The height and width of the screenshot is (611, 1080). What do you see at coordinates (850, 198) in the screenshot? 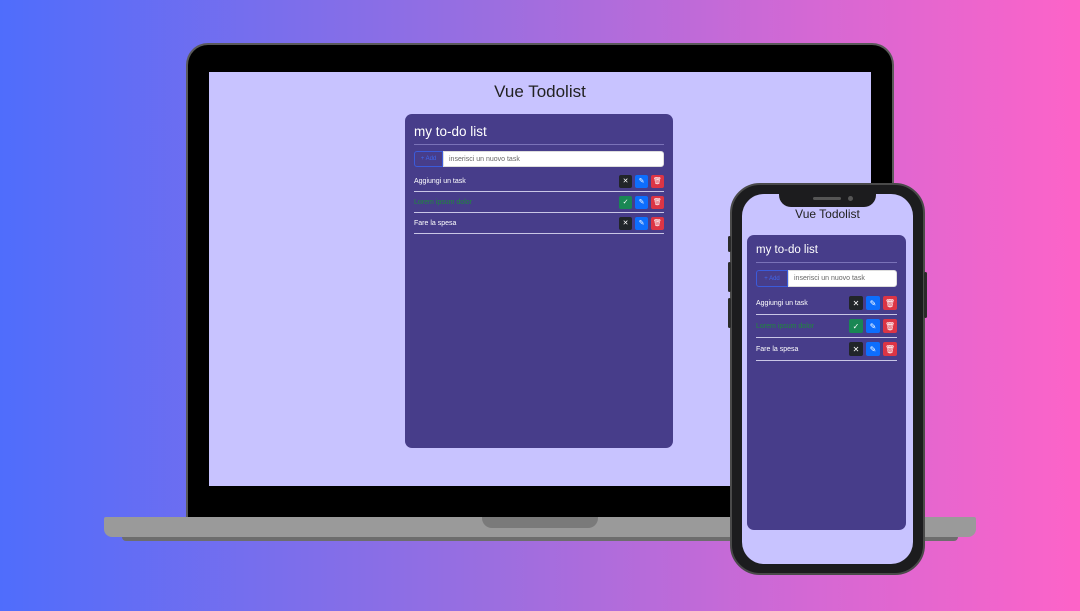
I see `camera-icon` at bounding box center [850, 198].